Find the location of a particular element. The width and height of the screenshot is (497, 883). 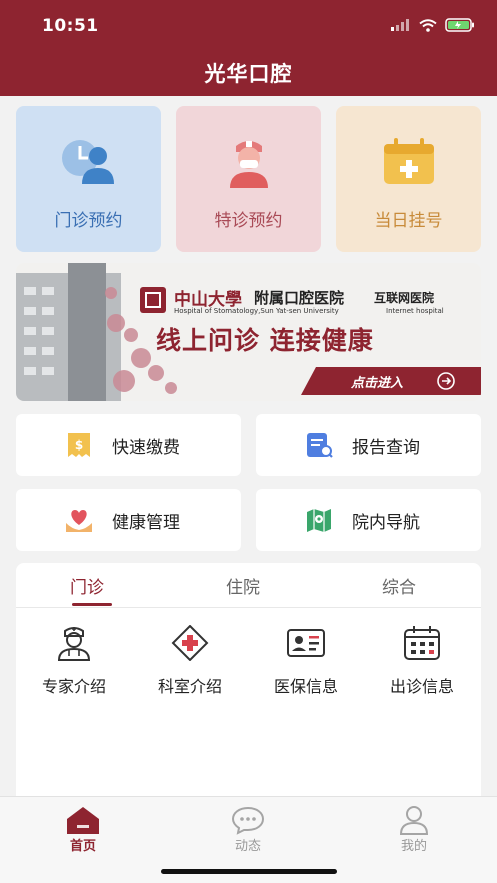

service-label: 专家介绍 is located at coordinates (73, 686).